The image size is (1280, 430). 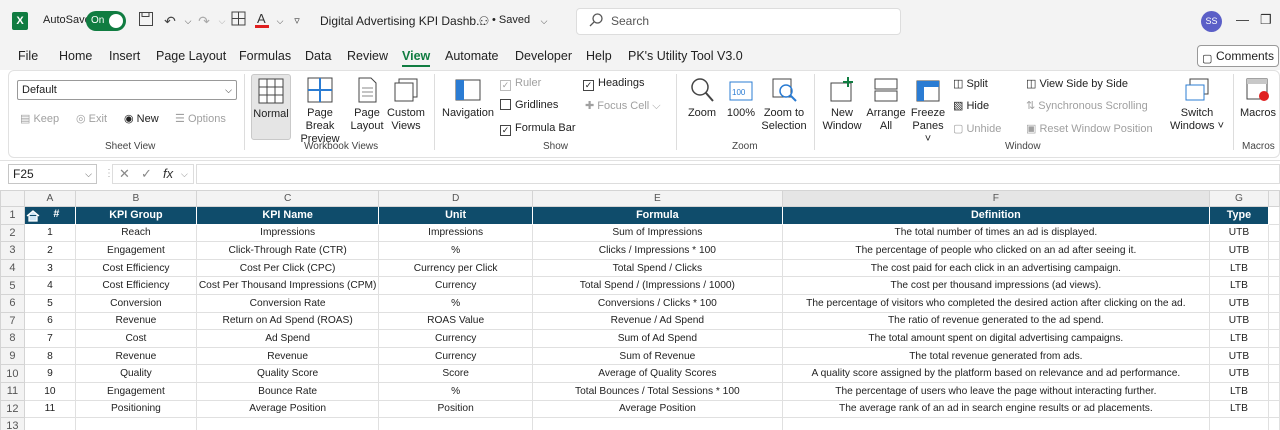 I want to click on table-cell: 9, so click(x=50, y=373).